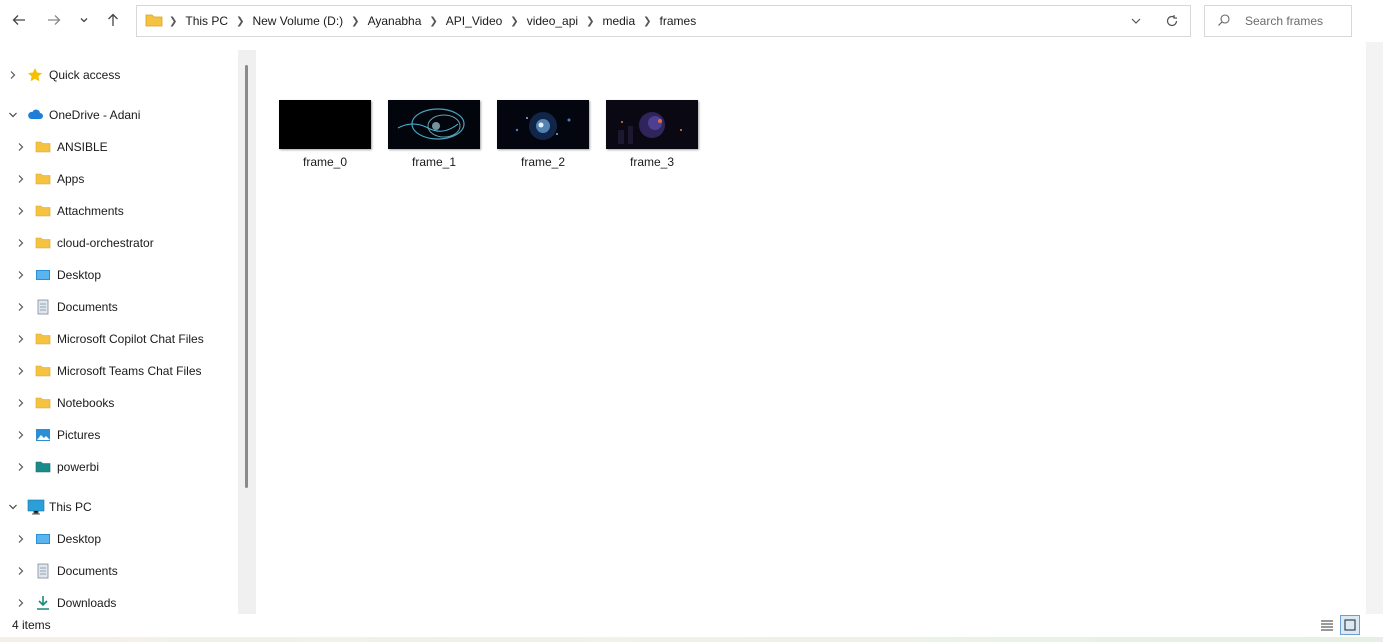  Describe the element at coordinates (43, 275) in the screenshot. I see `desktop-icon` at that location.